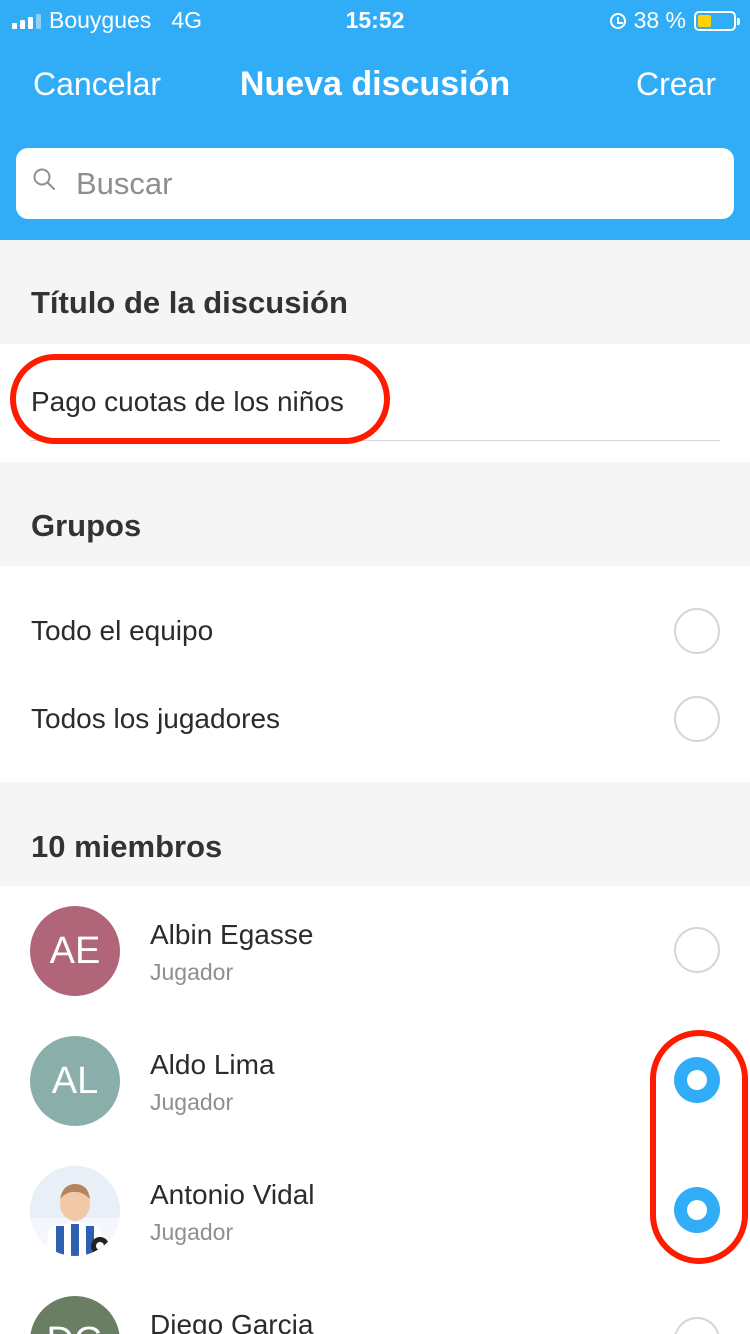 The width and height of the screenshot is (750, 1334). What do you see at coordinates (156, 718) in the screenshot?
I see `group-label: Todos los jugadores` at bounding box center [156, 718].